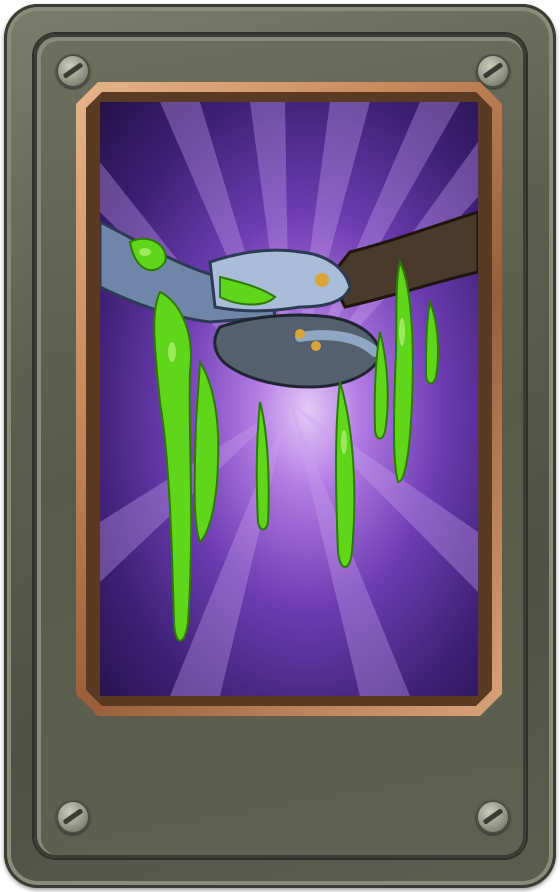 The width and height of the screenshot is (560, 892). What do you see at coordinates (297, 351) in the screenshot?
I see `lower-hand` at bounding box center [297, 351].